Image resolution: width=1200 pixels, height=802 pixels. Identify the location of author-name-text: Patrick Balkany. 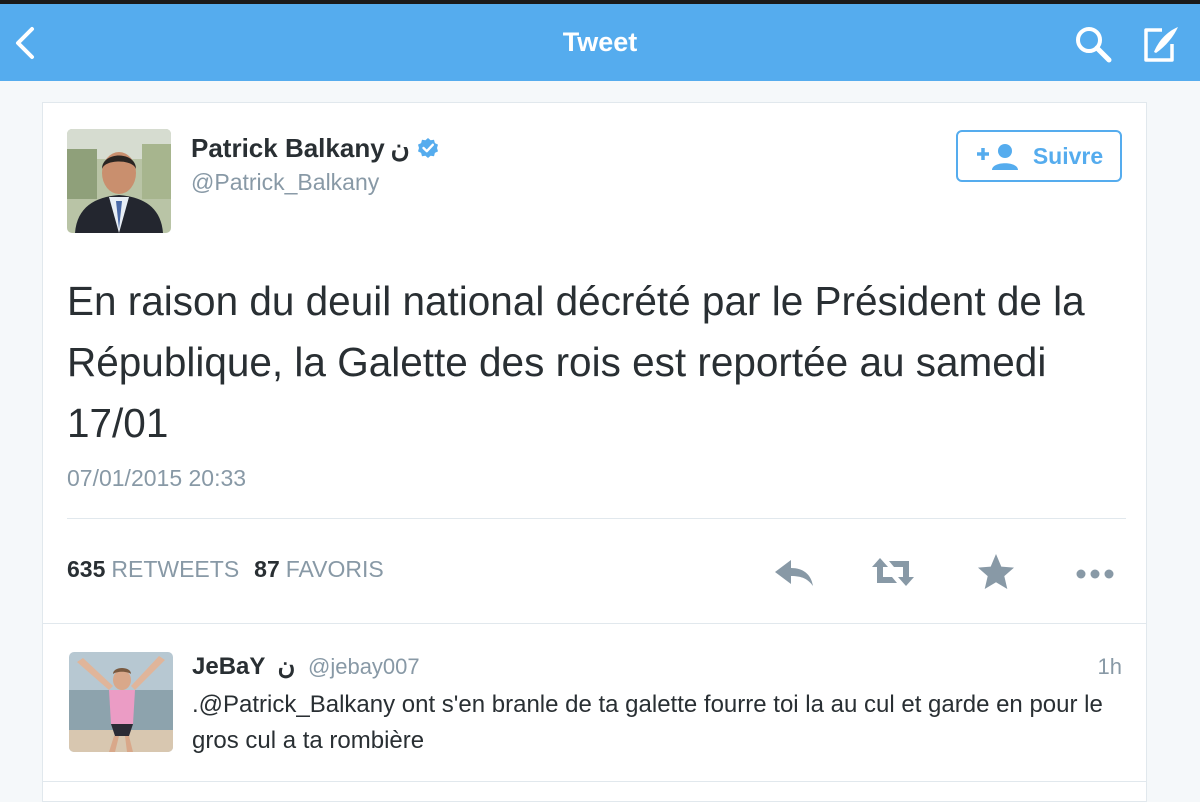
(288, 147).